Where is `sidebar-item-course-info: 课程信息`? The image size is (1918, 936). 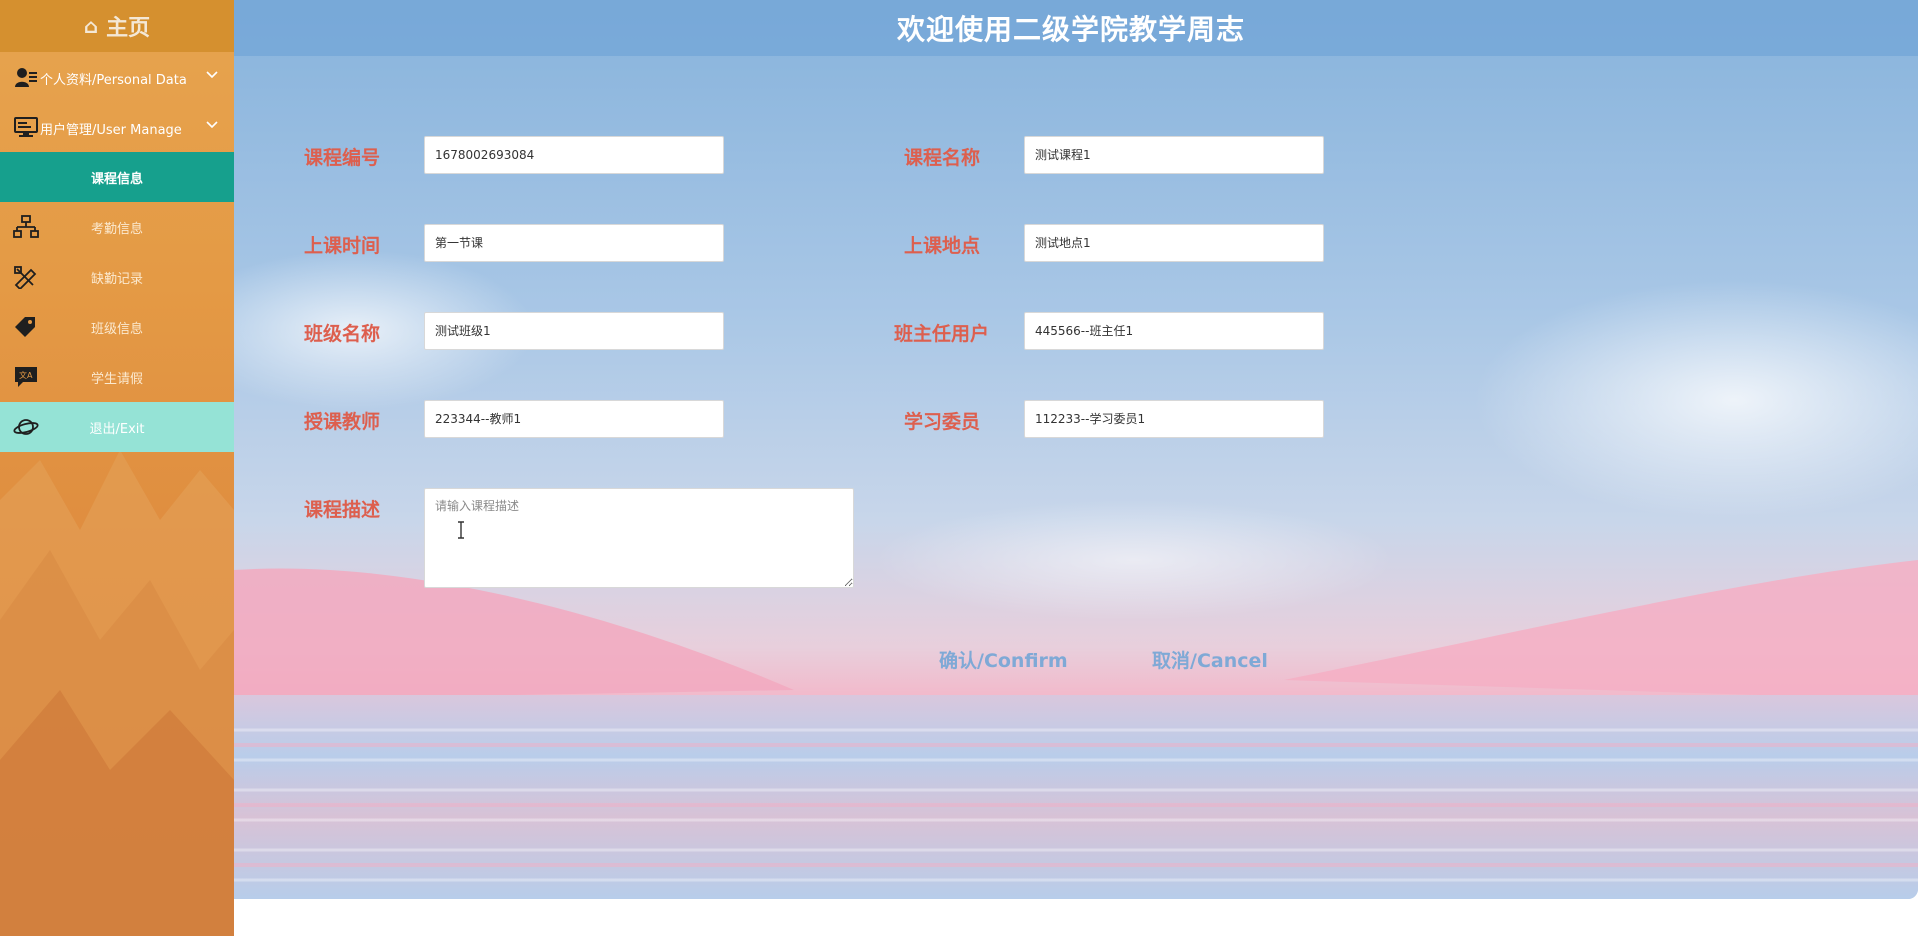
sidebar-item-course-info: 课程信息 is located at coordinates (117, 177).